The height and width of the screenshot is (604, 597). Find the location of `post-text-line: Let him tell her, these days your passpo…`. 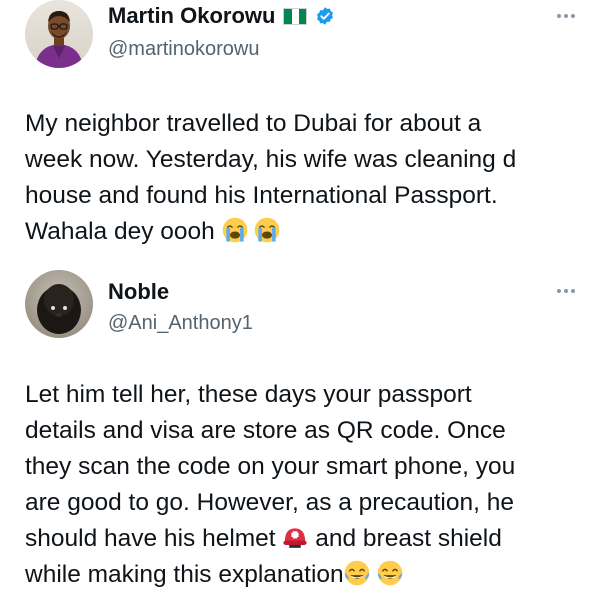

post-text-line: Let him tell her, these days your passpo… is located at coordinates (248, 394).